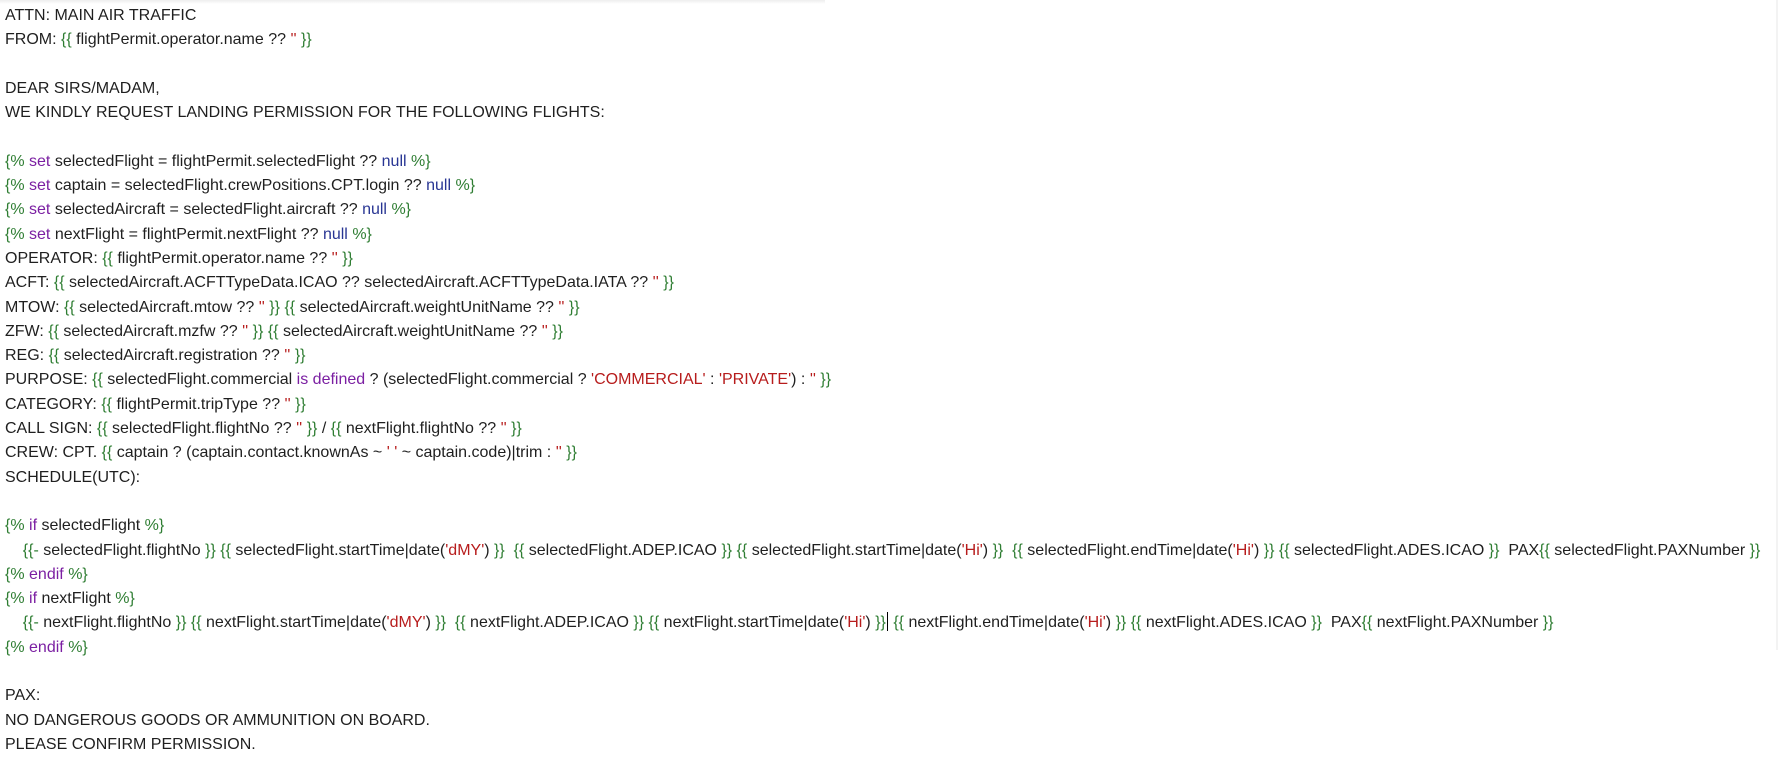  I want to click on code-token-text: nextFlight.ADES.ICAO, so click(1226, 623).